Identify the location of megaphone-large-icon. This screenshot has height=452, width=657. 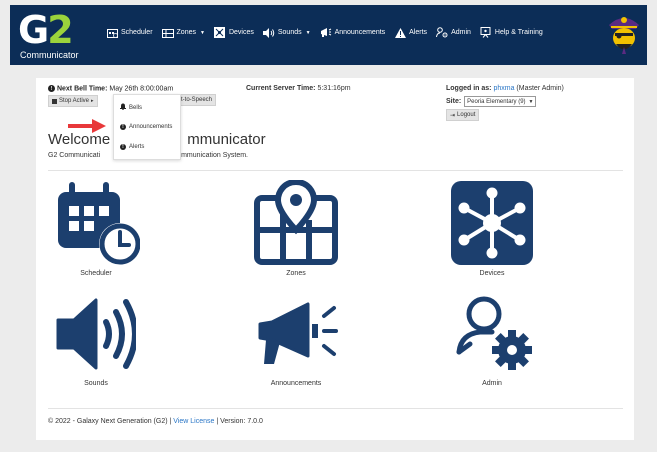
(298, 333).